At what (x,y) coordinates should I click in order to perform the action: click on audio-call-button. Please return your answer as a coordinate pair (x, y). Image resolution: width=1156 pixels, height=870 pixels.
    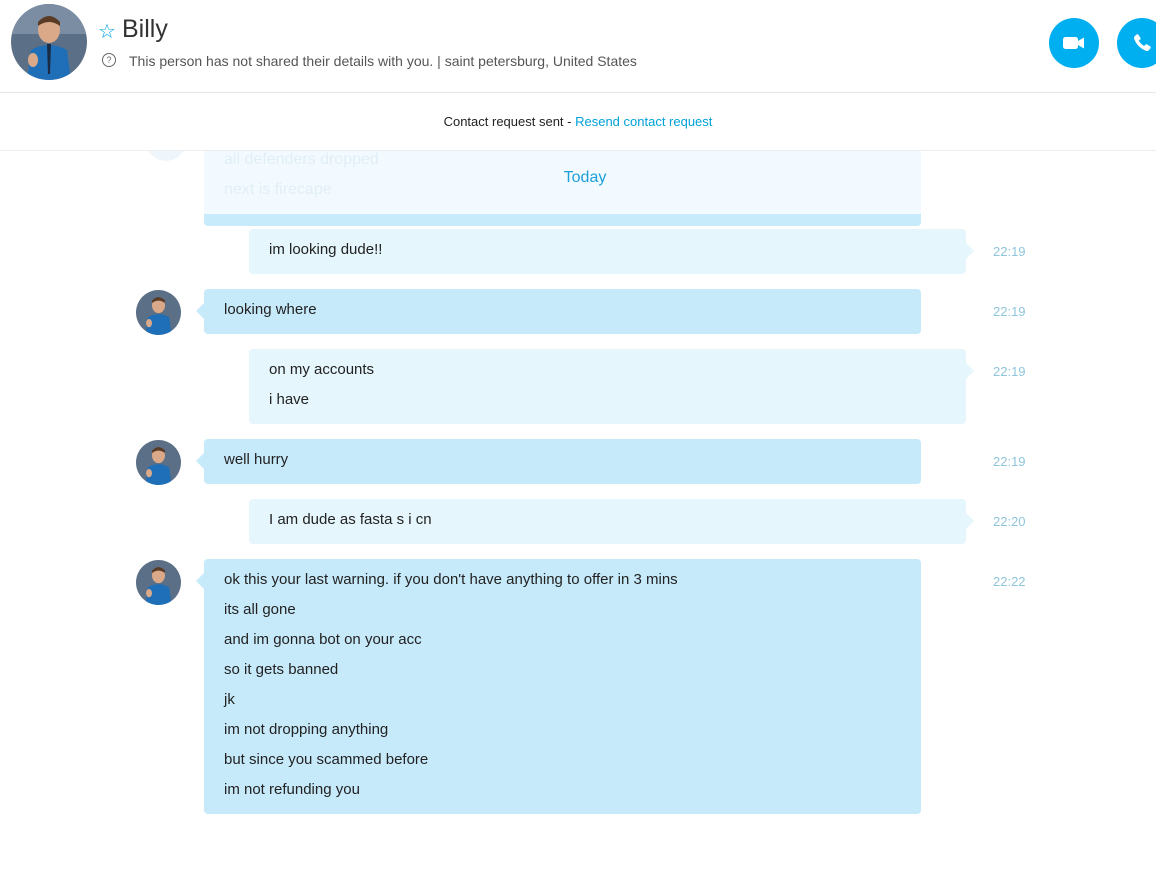
    Looking at the image, I should click on (1136, 43).